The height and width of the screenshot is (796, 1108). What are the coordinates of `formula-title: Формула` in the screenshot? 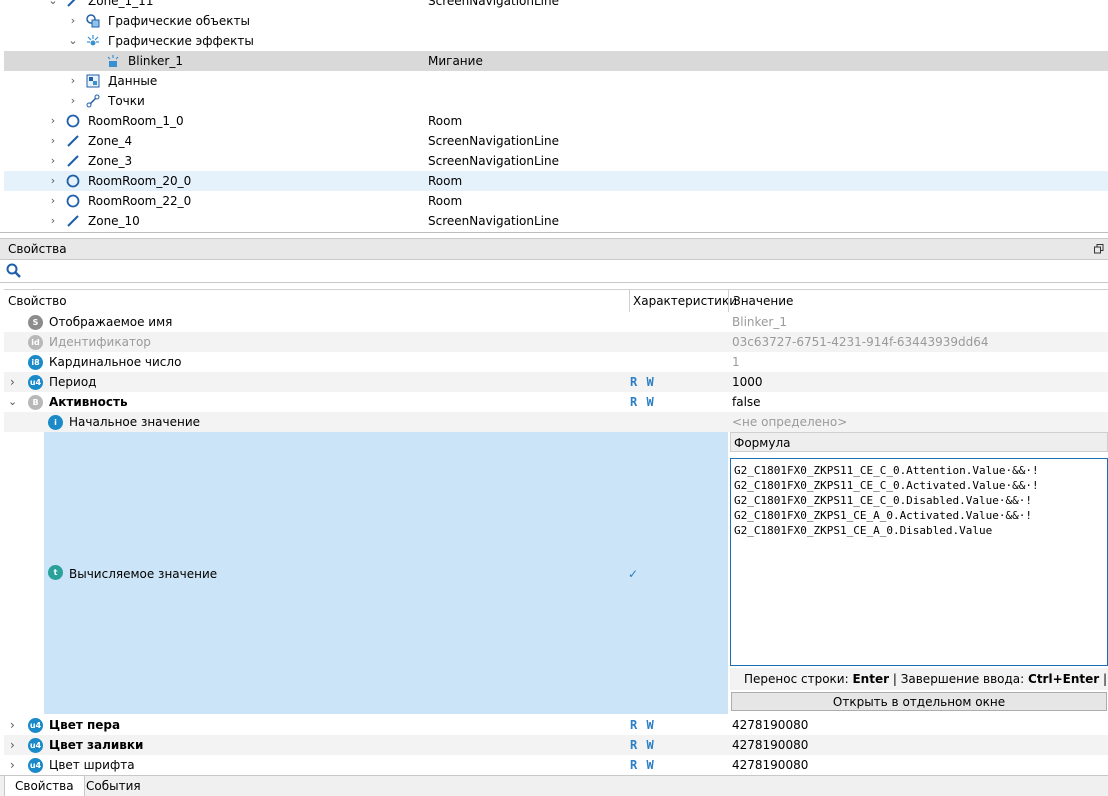 It's located at (919, 442).